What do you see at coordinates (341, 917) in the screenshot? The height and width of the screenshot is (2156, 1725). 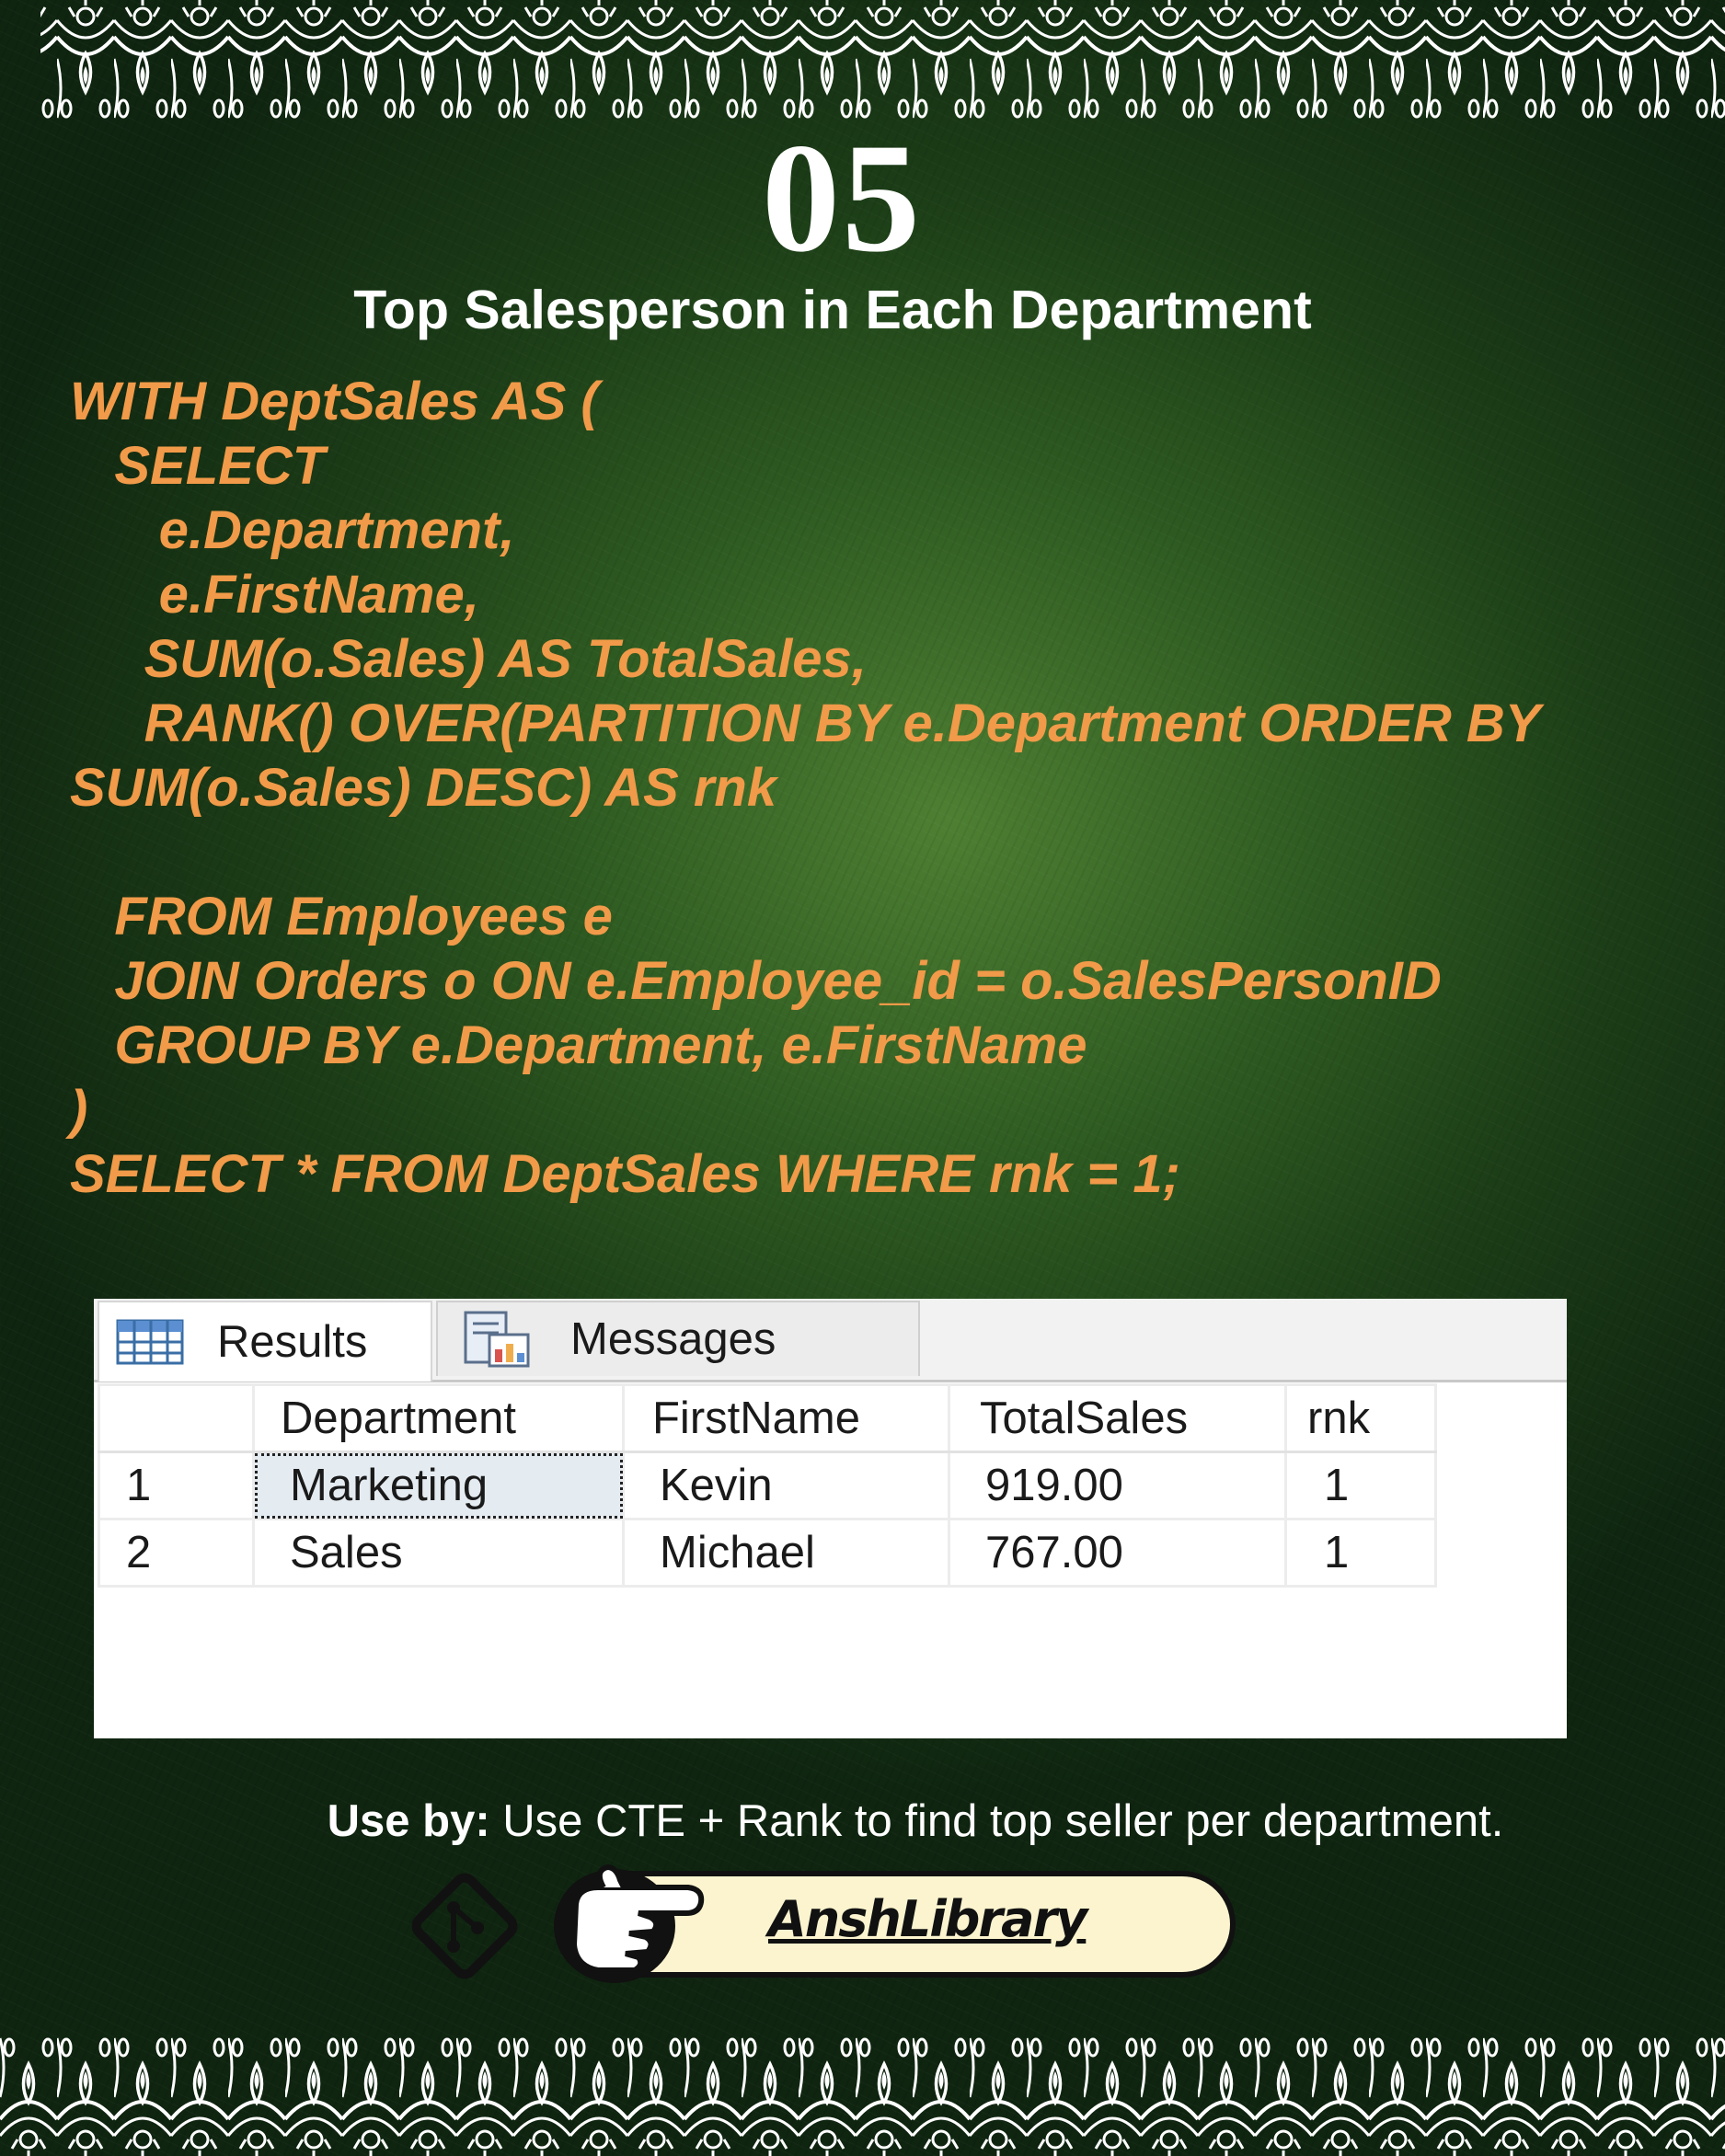 I see `code-line: FROM Employees e` at bounding box center [341, 917].